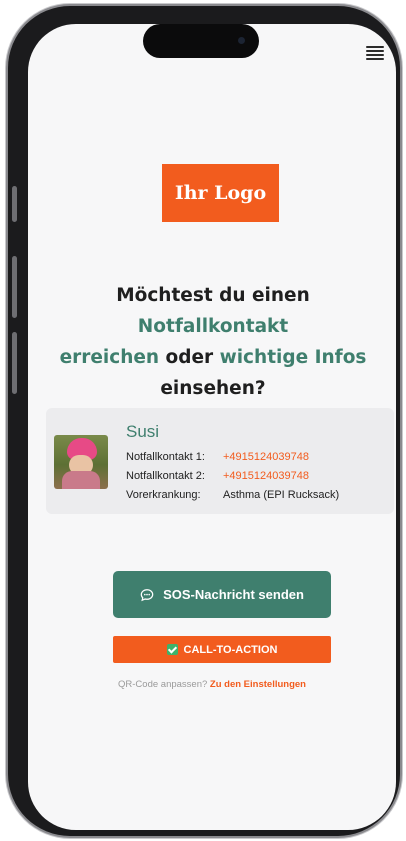 This screenshot has height=841, width=406. I want to click on mute-switch, so click(14, 204).